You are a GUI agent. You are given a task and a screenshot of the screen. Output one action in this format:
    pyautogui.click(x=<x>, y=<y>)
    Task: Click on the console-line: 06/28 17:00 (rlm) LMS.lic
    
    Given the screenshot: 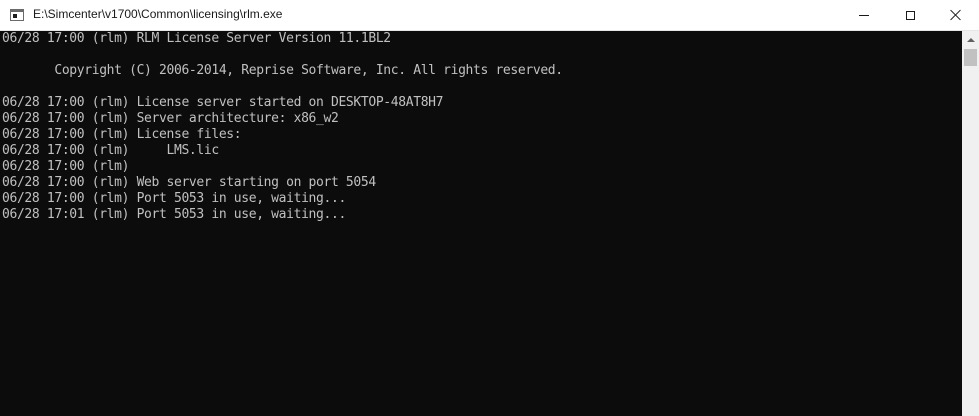 What is the action you would take?
    pyautogui.click(x=110, y=150)
    